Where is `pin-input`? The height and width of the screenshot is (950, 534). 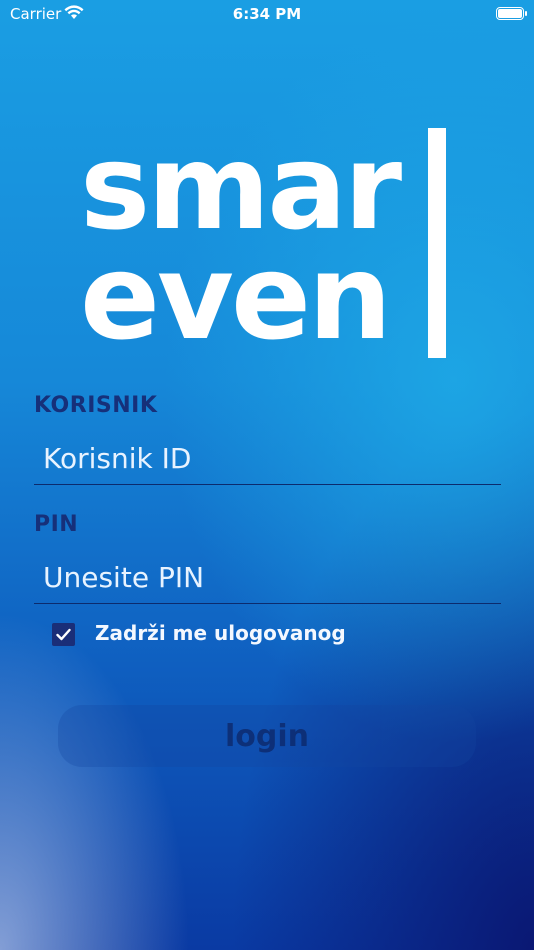 pin-input is located at coordinates (267, 578).